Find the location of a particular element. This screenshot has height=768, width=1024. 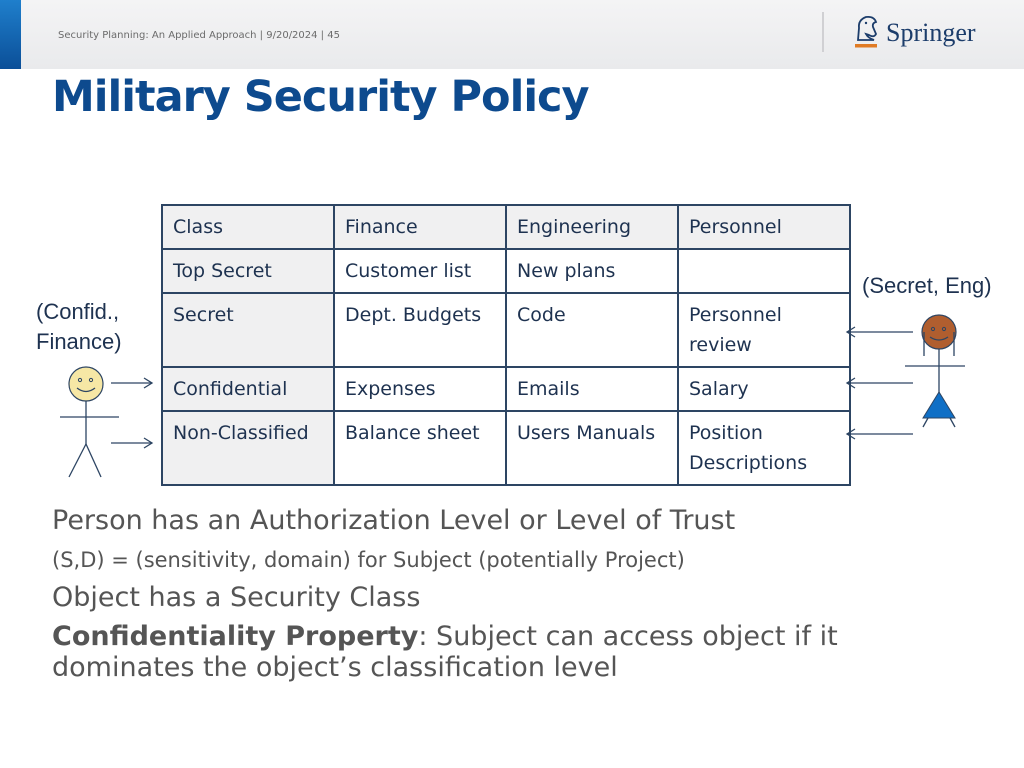

table-cell: Code is located at coordinates (592, 330).